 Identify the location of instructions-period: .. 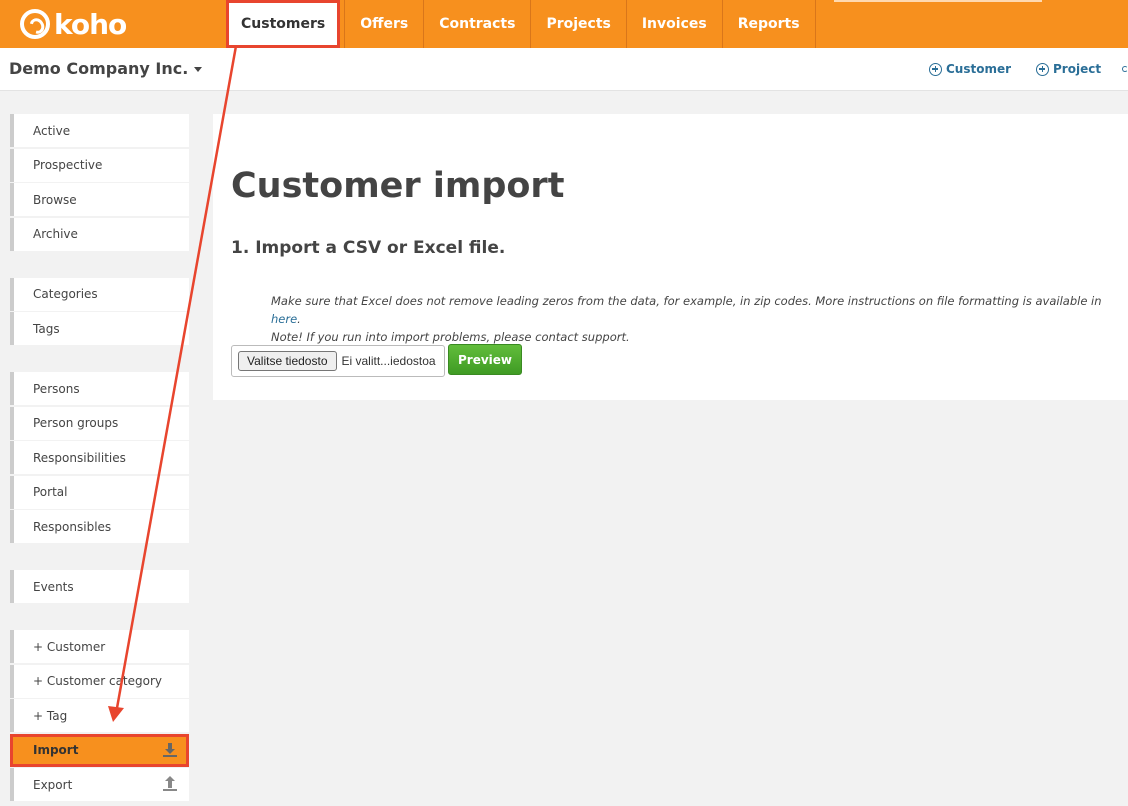
(299, 319).